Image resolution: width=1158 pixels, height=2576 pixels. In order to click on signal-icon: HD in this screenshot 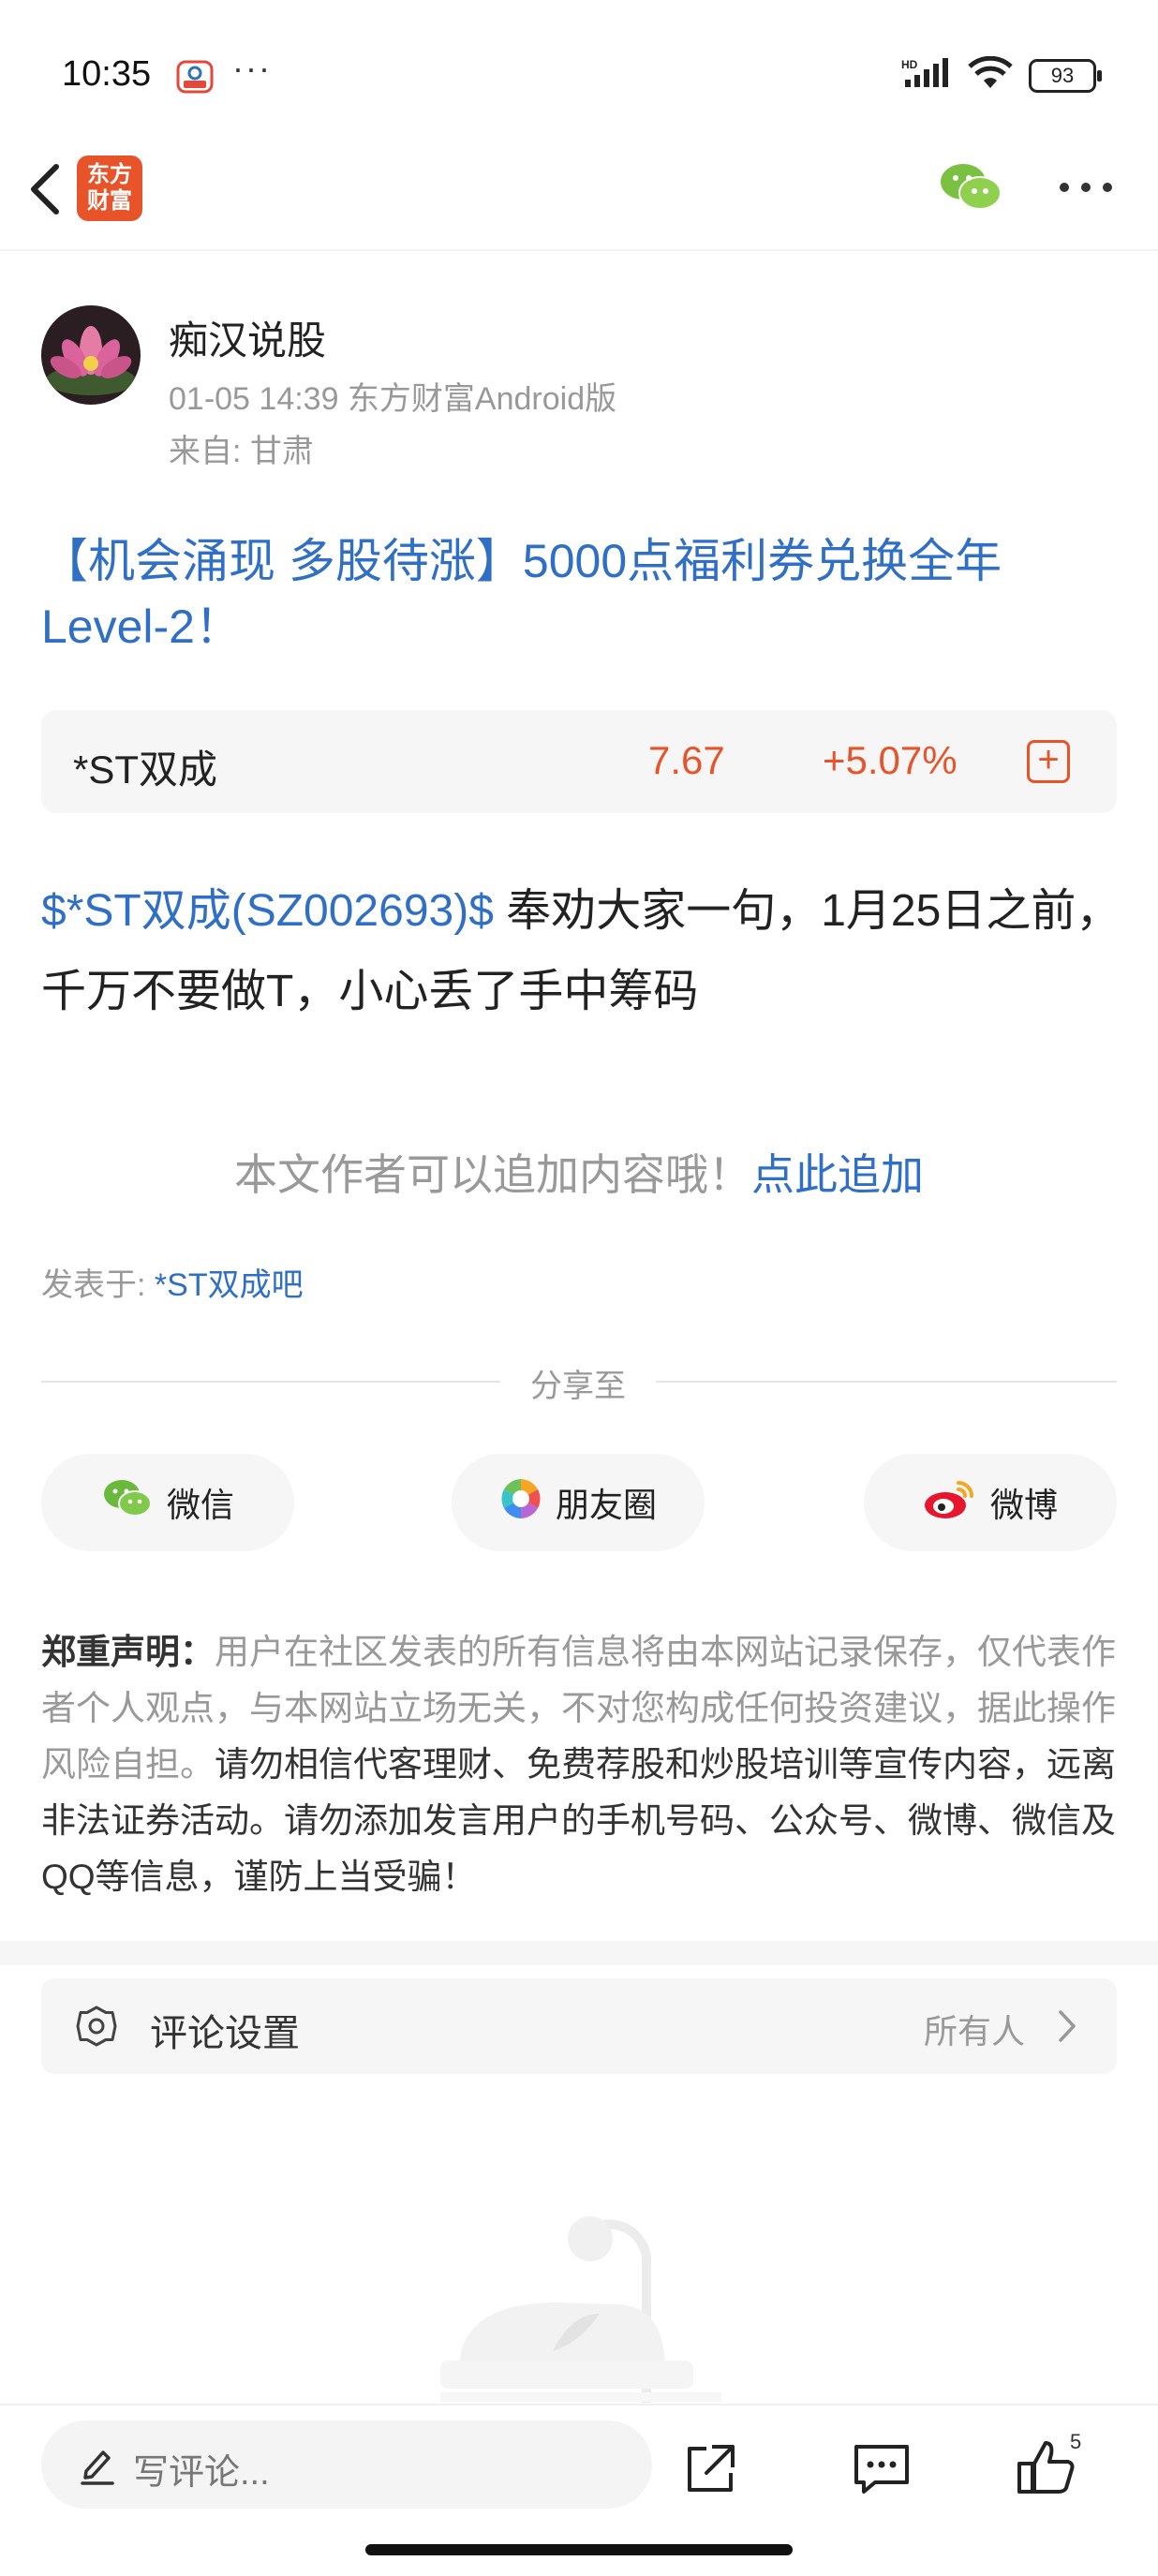, I will do `click(927, 75)`.